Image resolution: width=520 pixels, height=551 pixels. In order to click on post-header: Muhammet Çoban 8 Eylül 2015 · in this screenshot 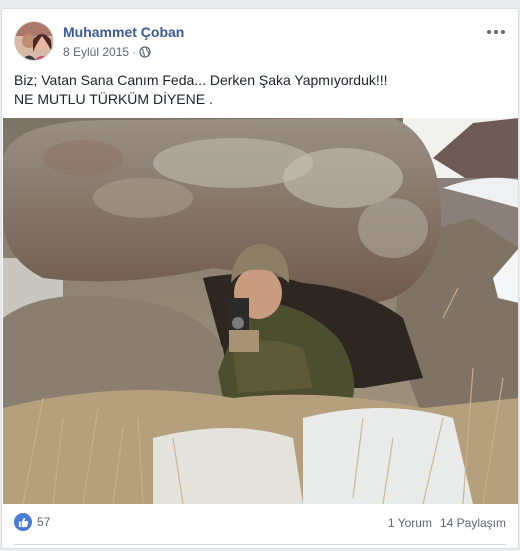, I will do `click(261, 43)`.